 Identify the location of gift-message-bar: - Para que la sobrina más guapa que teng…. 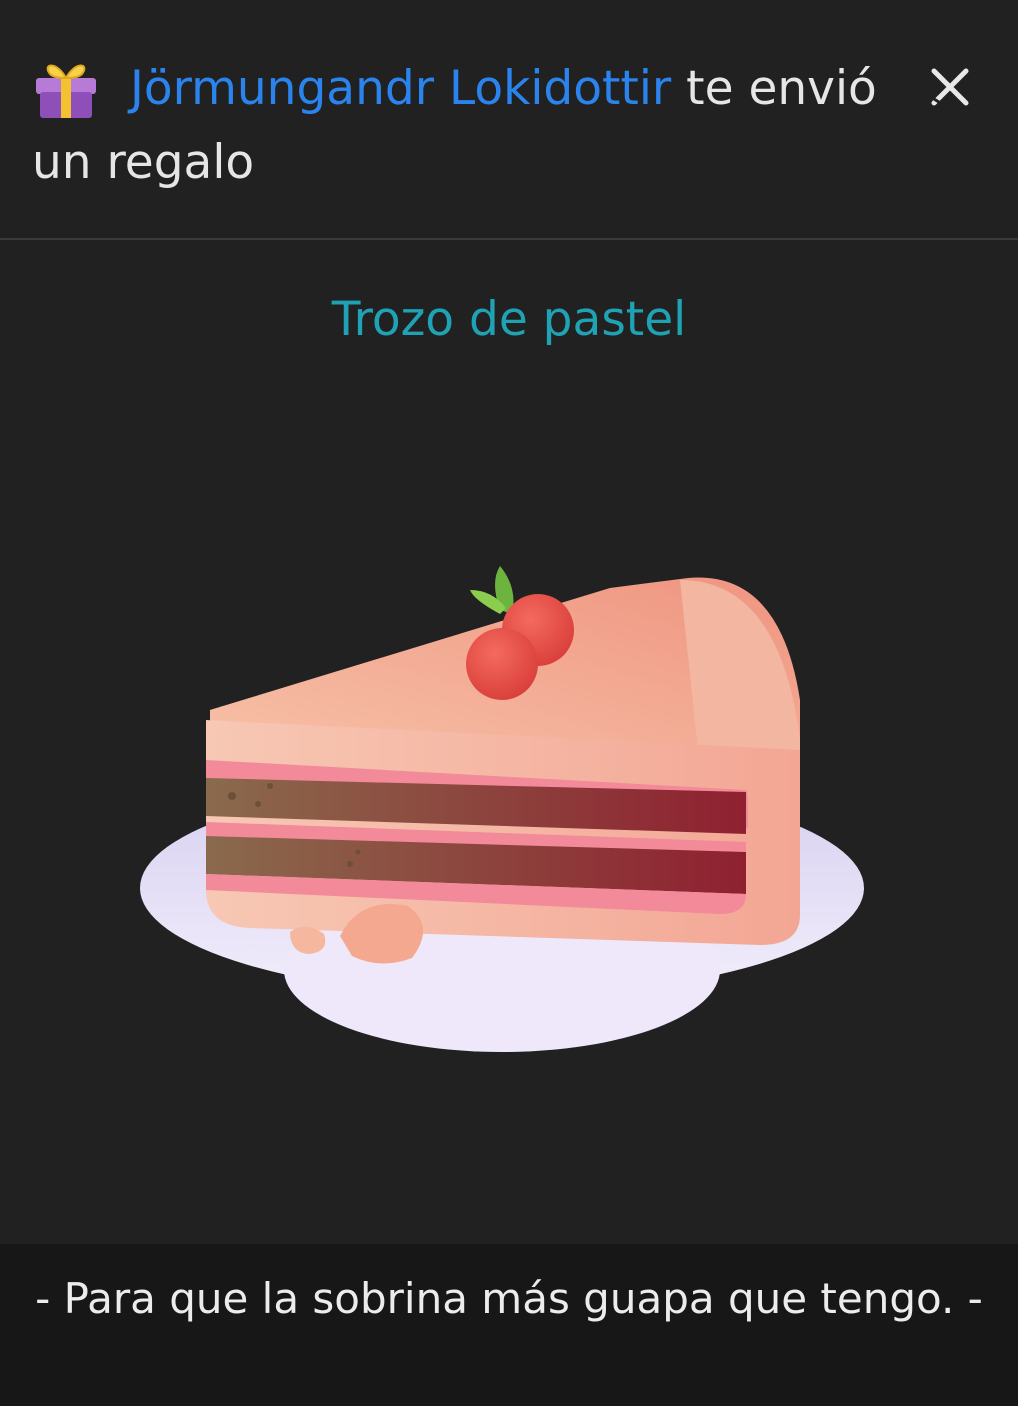
(509, 1325).